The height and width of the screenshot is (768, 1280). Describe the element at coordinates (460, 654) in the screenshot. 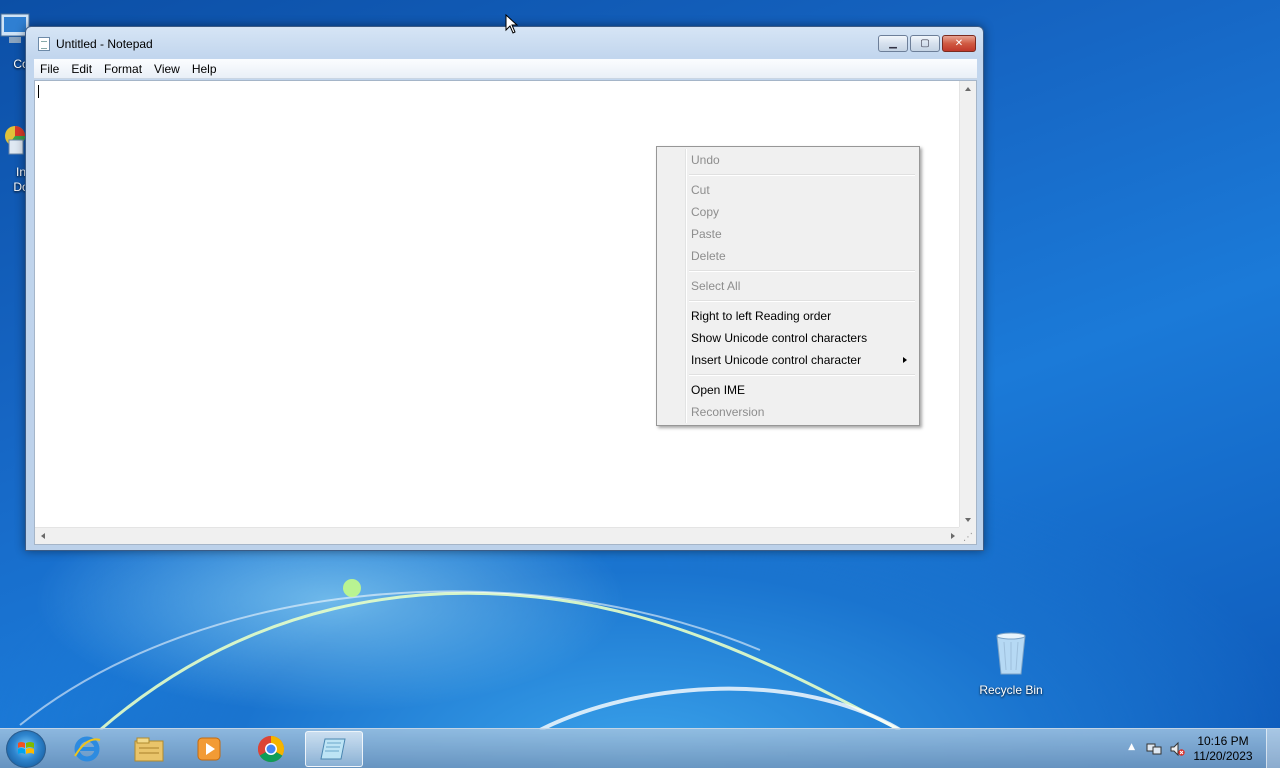

I see `wallpaper-swoosh` at that location.